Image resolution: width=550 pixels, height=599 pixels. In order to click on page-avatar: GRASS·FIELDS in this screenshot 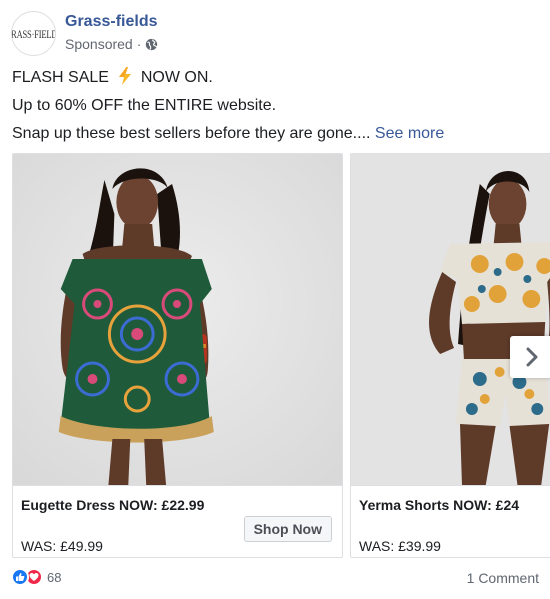, I will do `click(33, 33)`.